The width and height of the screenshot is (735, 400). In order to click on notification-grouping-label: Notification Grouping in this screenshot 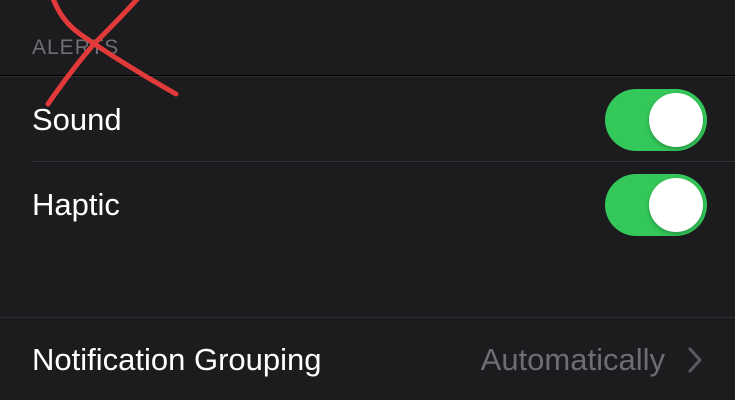, I will do `click(177, 359)`.